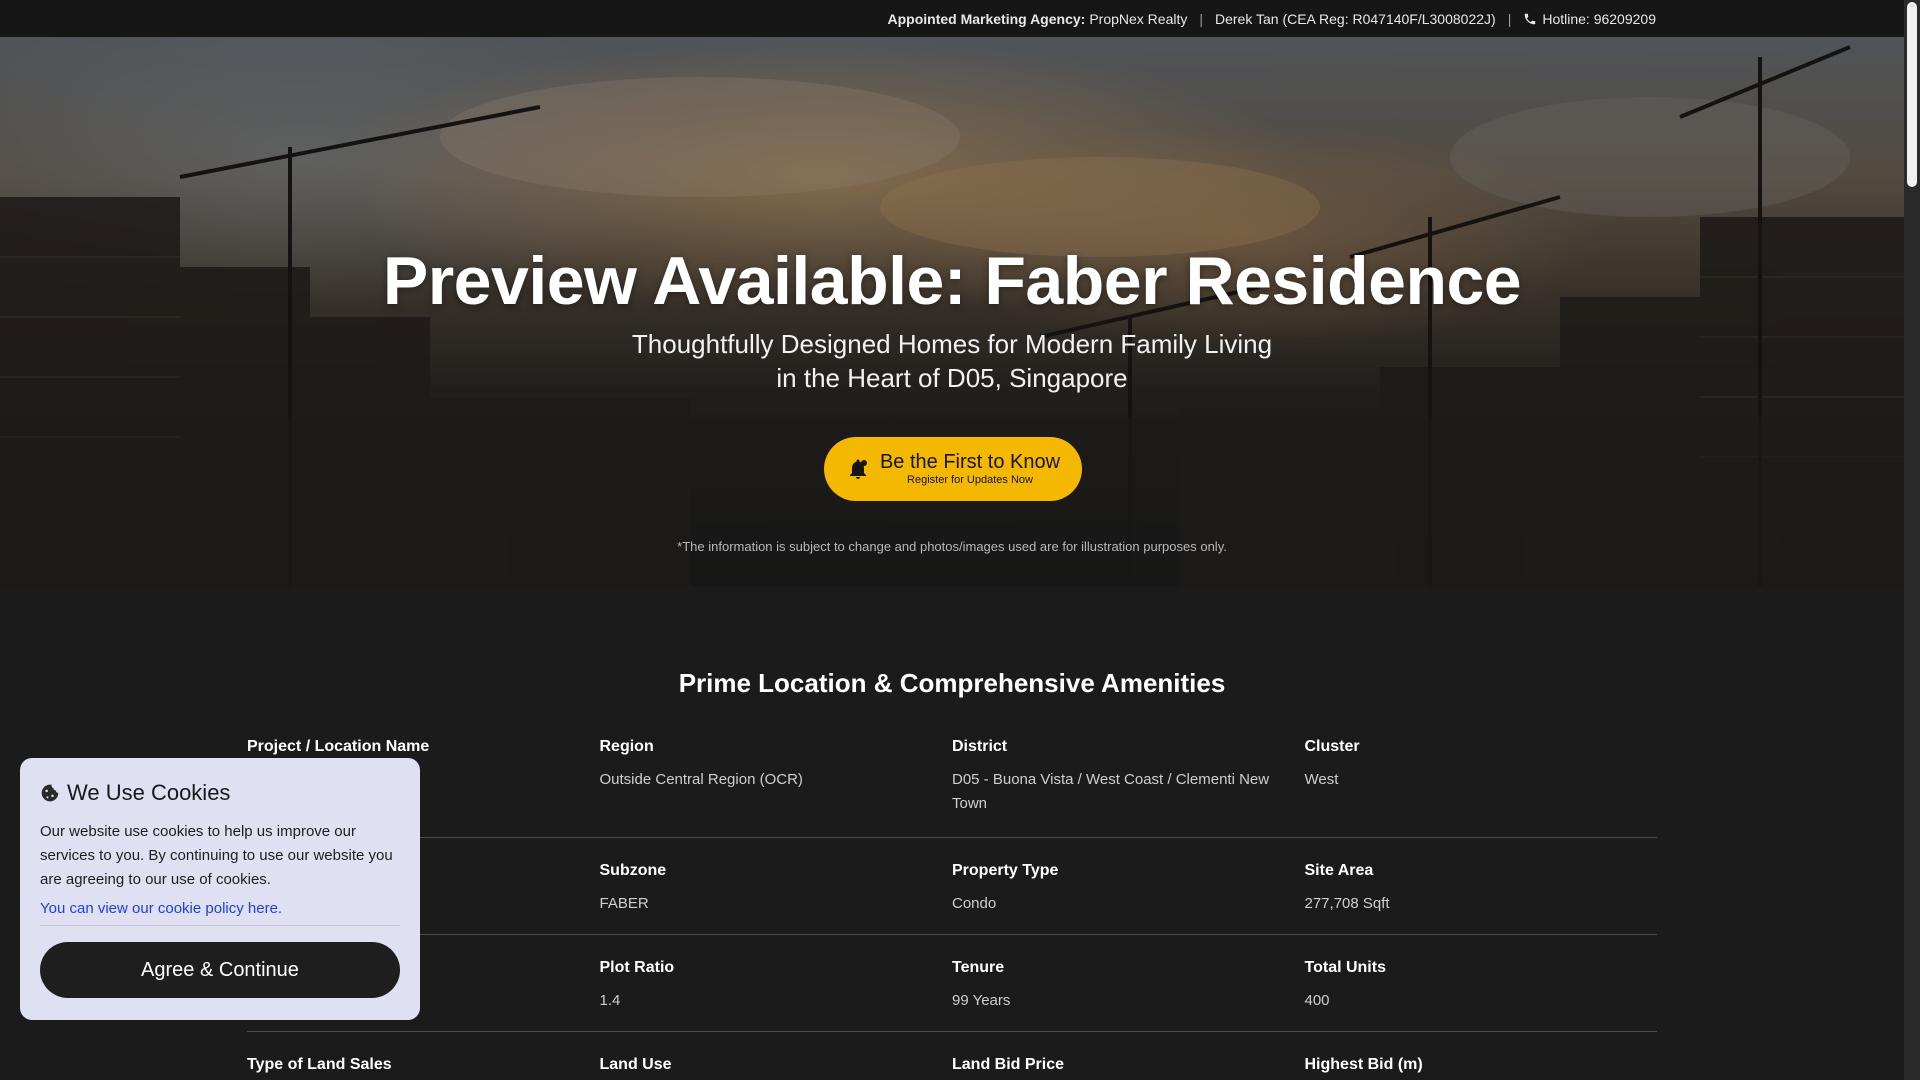  Describe the element at coordinates (974, 903) in the screenshot. I see `detail-value: Condo` at that location.